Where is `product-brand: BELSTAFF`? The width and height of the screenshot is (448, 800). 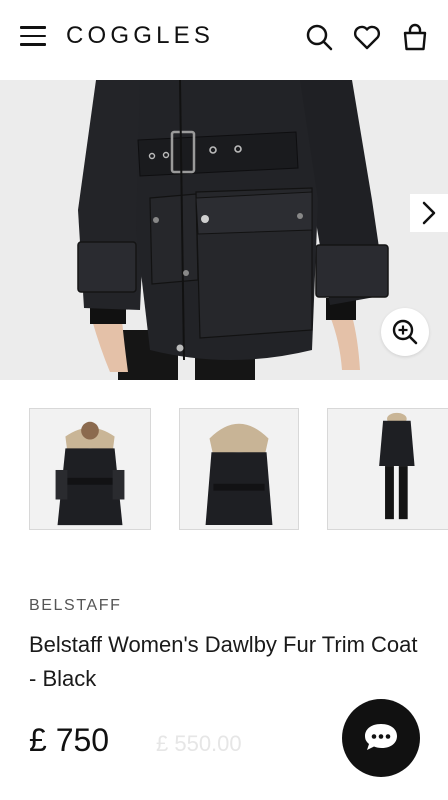 product-brand: BELSTAFF is located at coordinates (75, 606).